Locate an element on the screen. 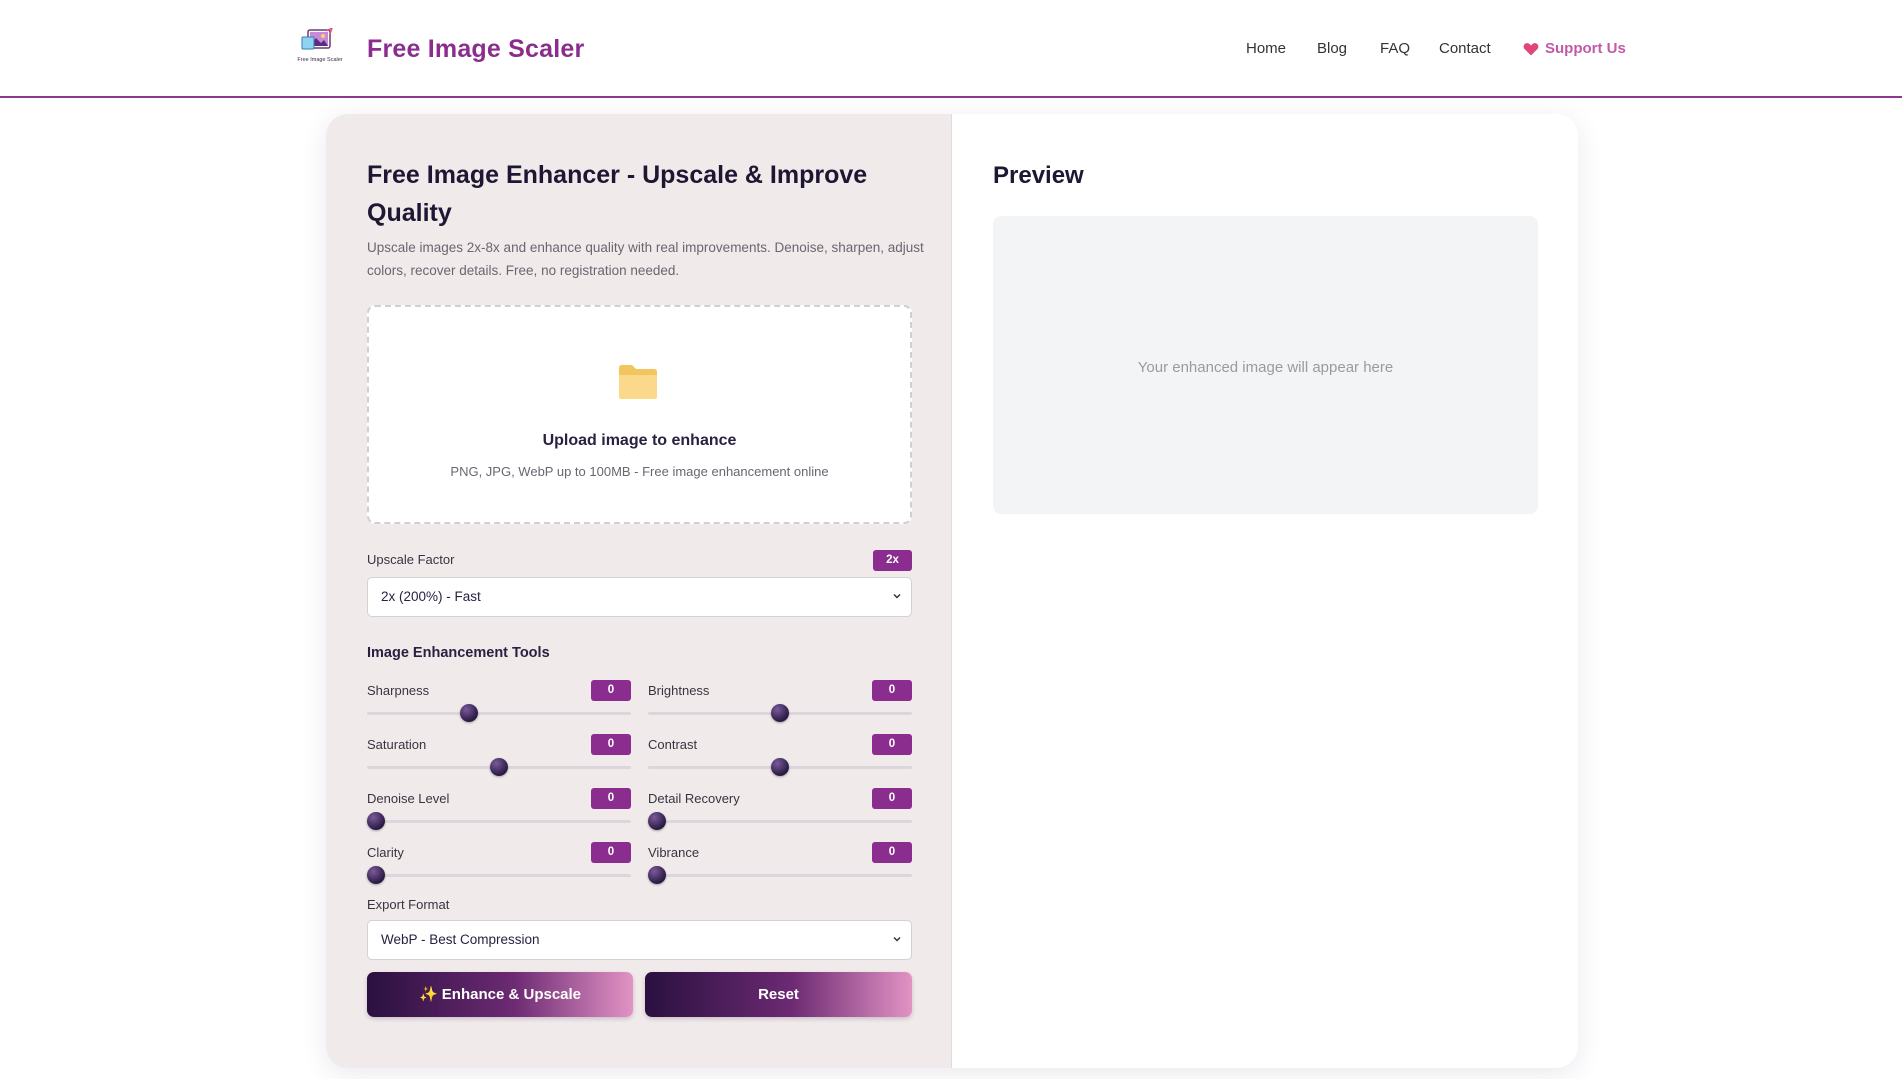  upscale-factor-select: 2x (200%) - Fast is located at coordinates (639, 597).